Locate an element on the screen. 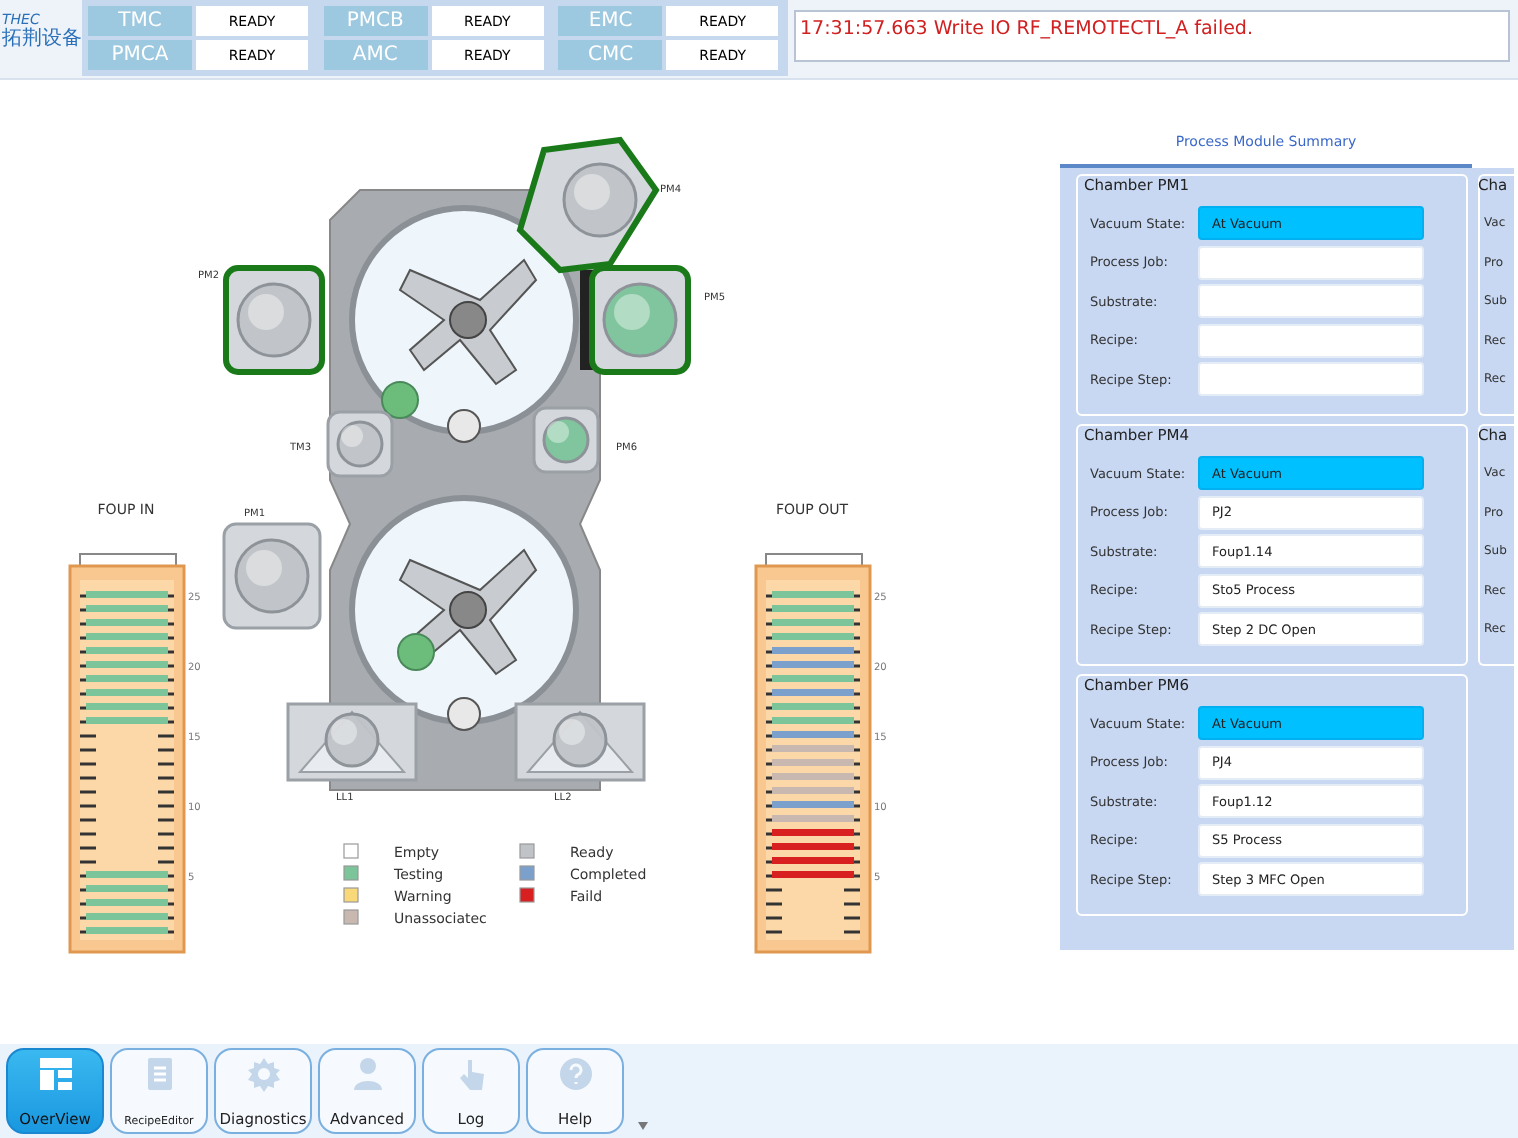 The image size is (1518, 1138). module-name: EMC is located at coordinates (610, 21).